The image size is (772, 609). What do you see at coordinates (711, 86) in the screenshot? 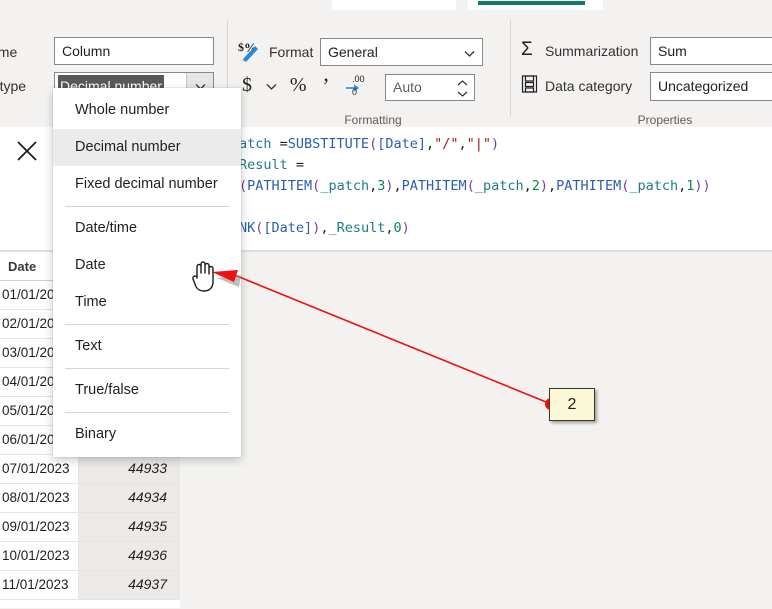
I see `data-category-combobox: Uncategorized` at bounding box center [711, 86].